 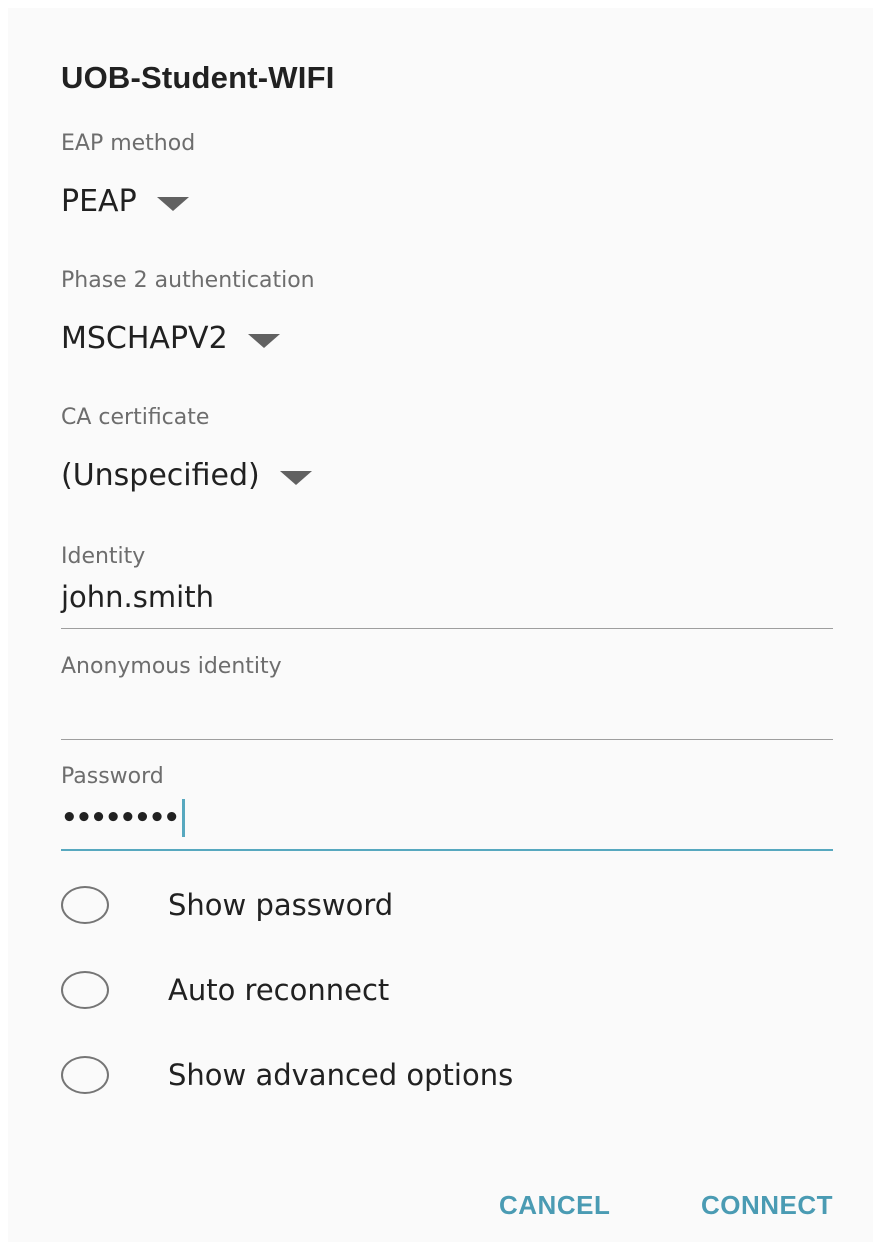 I want to click on identity-input: john.smith, so click(x=447, y=604).